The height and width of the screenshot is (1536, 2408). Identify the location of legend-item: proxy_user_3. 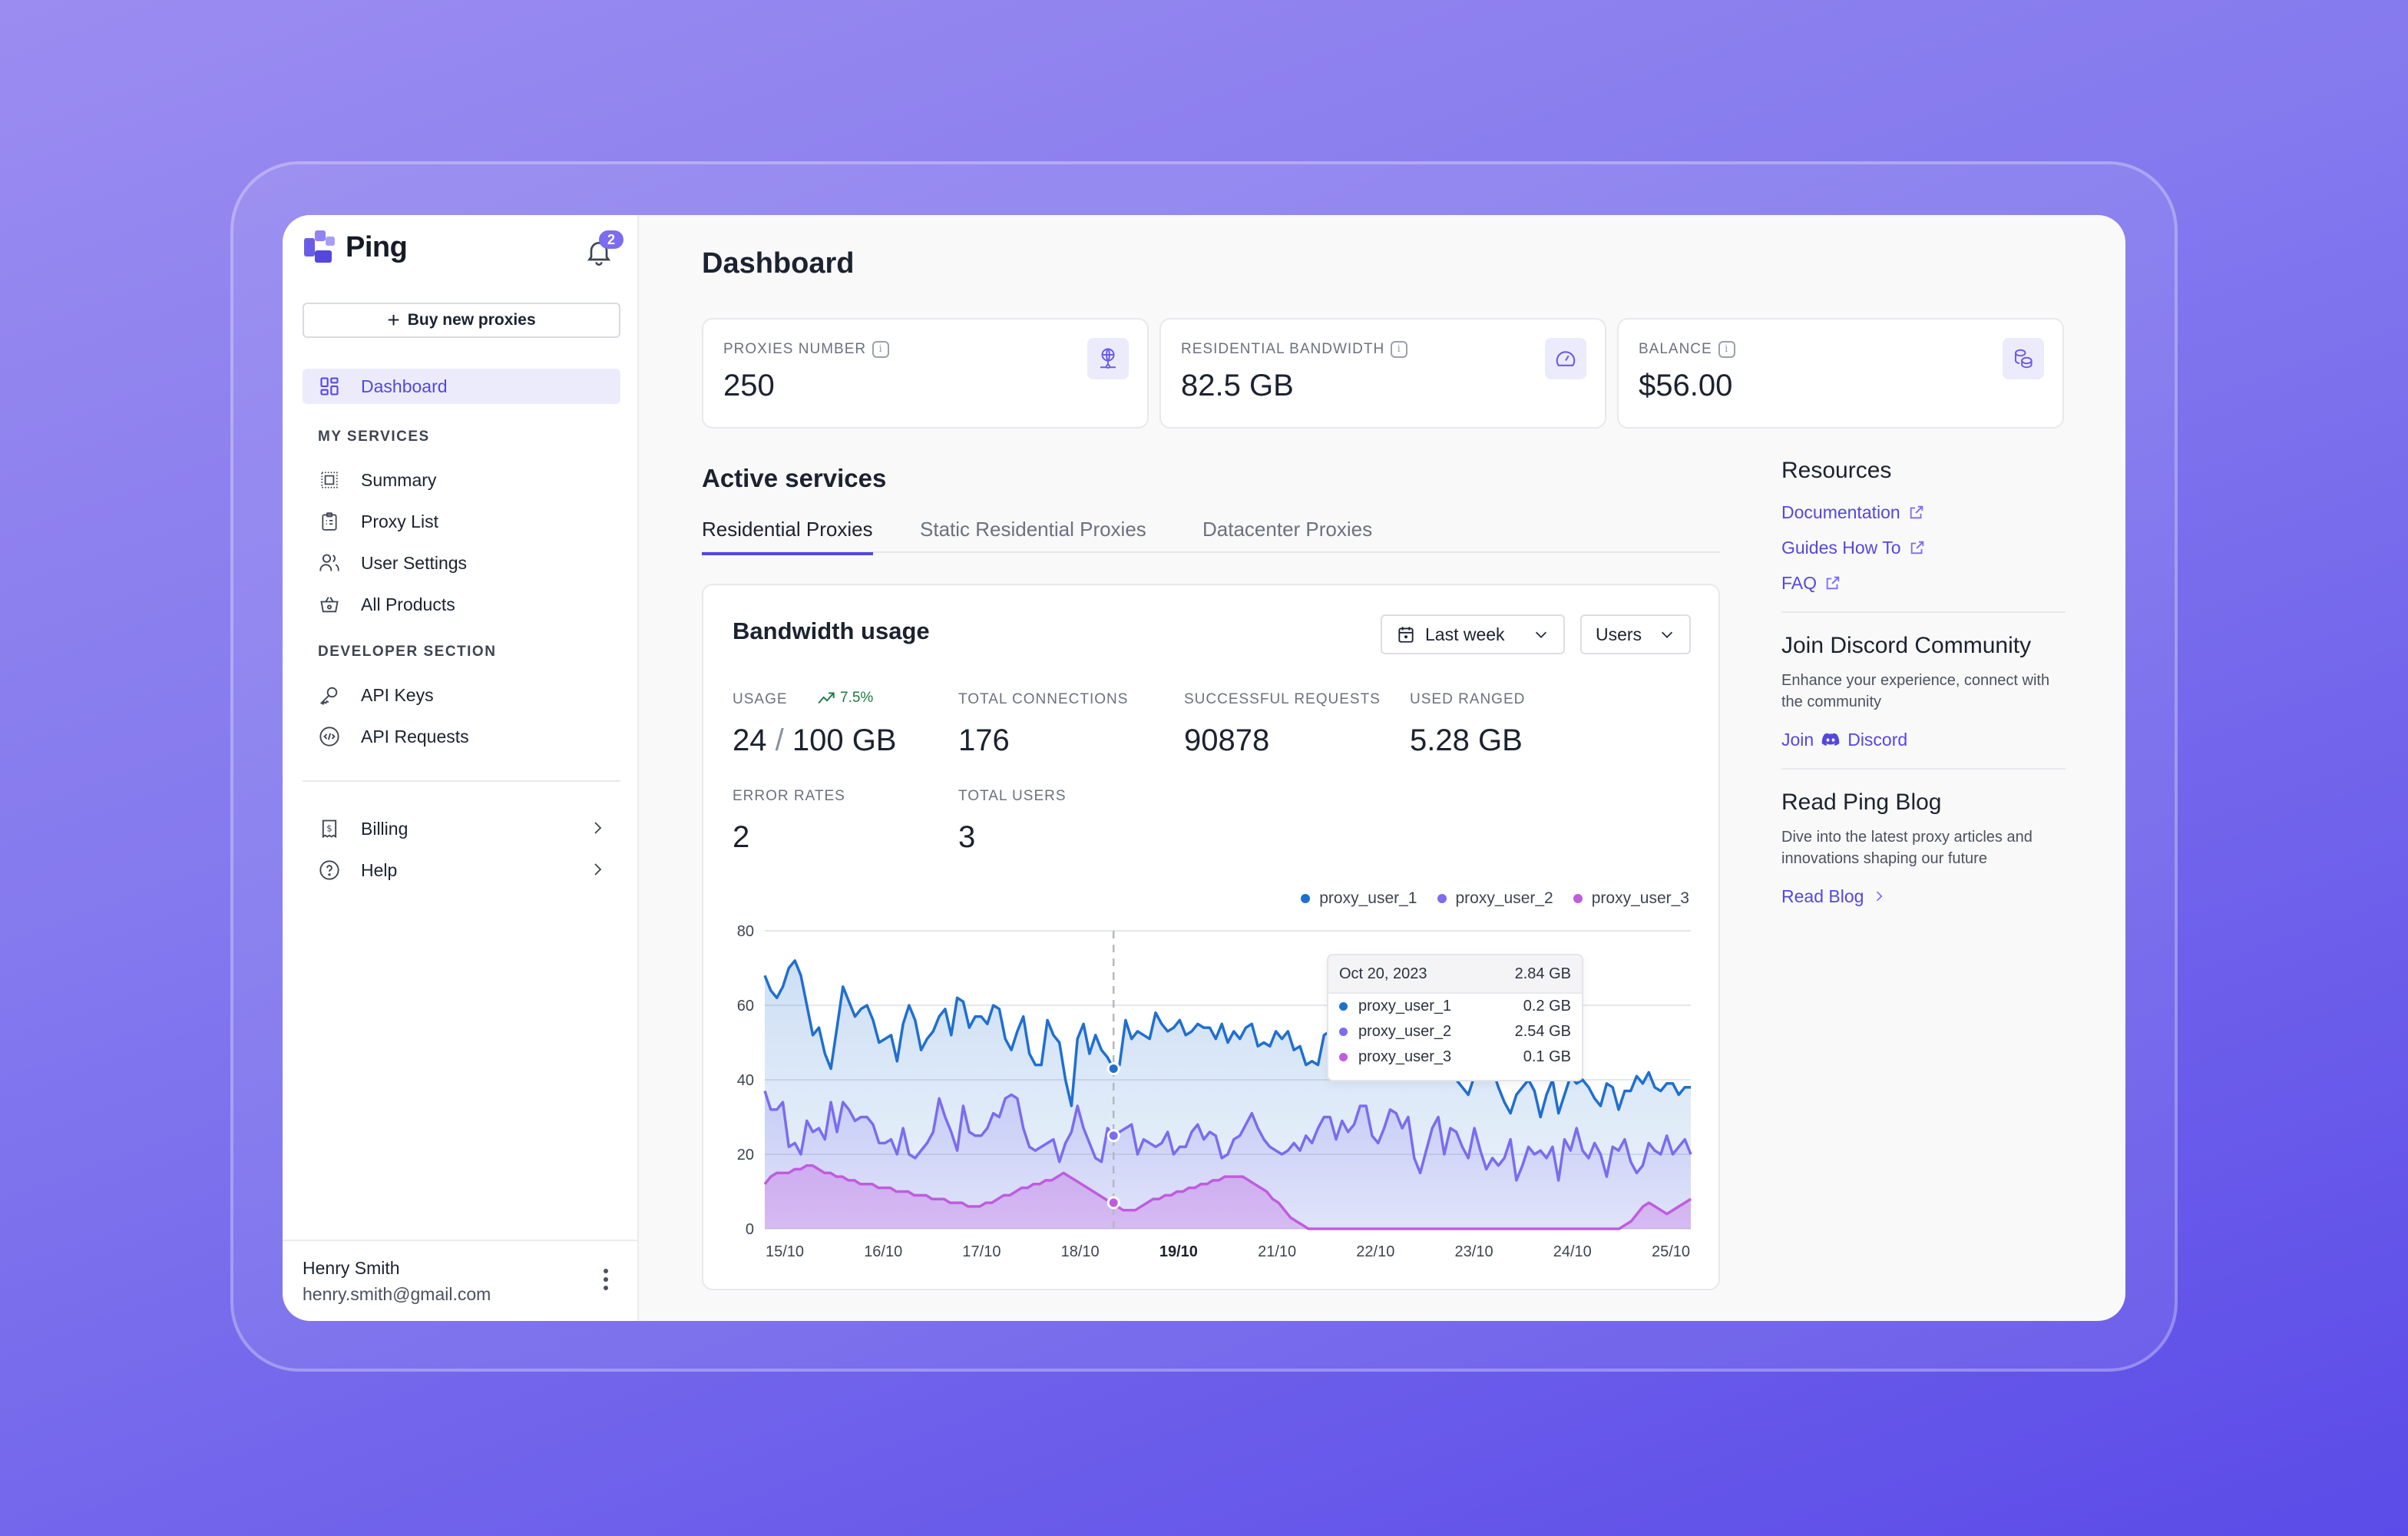
(1631, 898).